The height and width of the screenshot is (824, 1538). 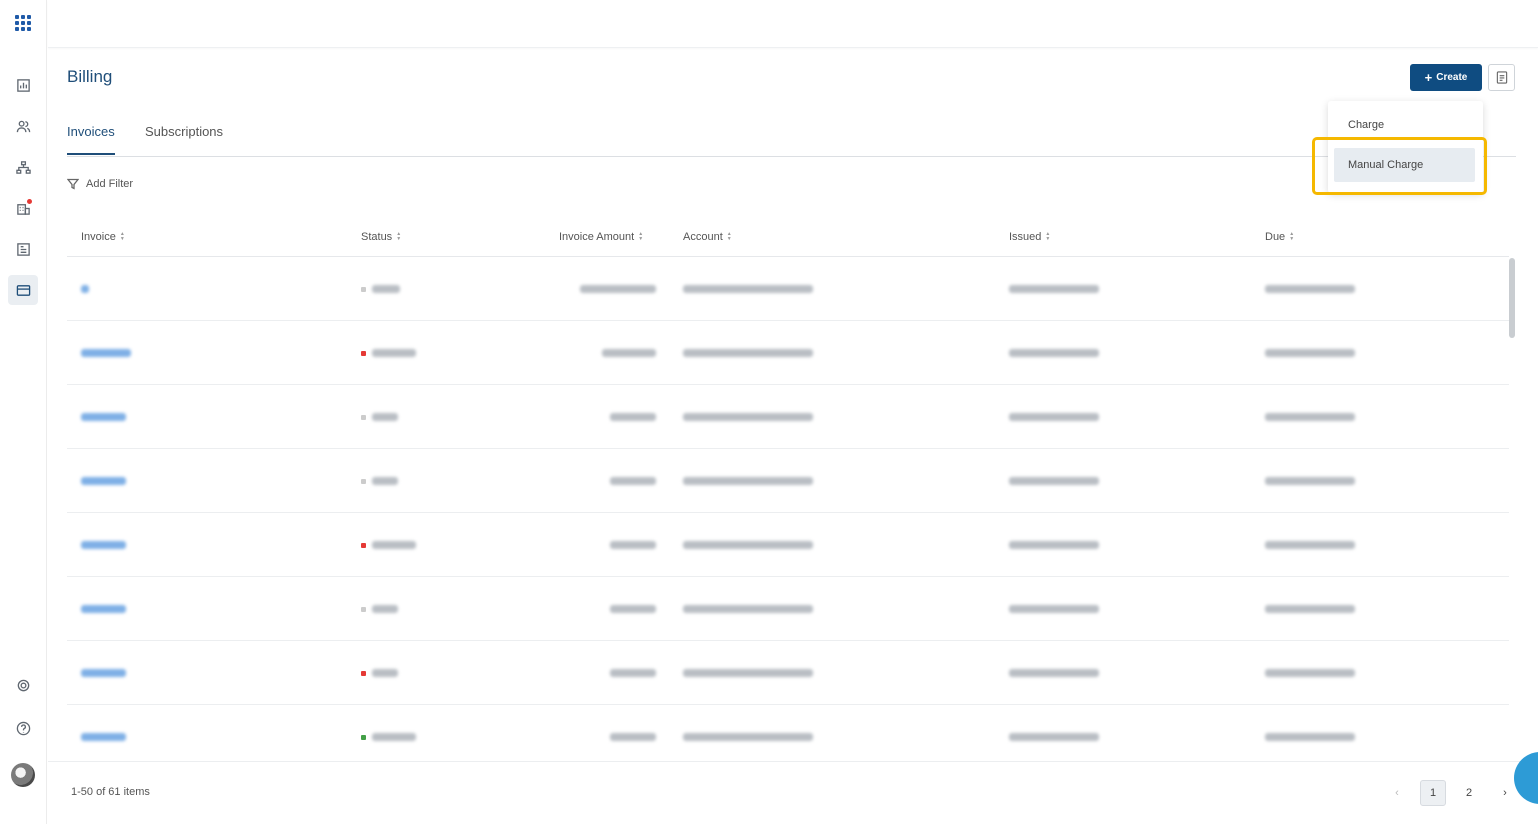 I want to click on add-filter-button: Add Filter, so click(x=100, y=184).